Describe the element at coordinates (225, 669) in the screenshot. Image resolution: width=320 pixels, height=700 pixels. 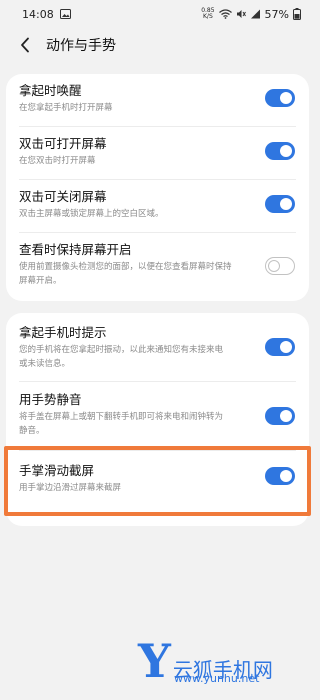
I see `watermark-logo: Y 云狐手机网 www.yunhu.net` at that location.